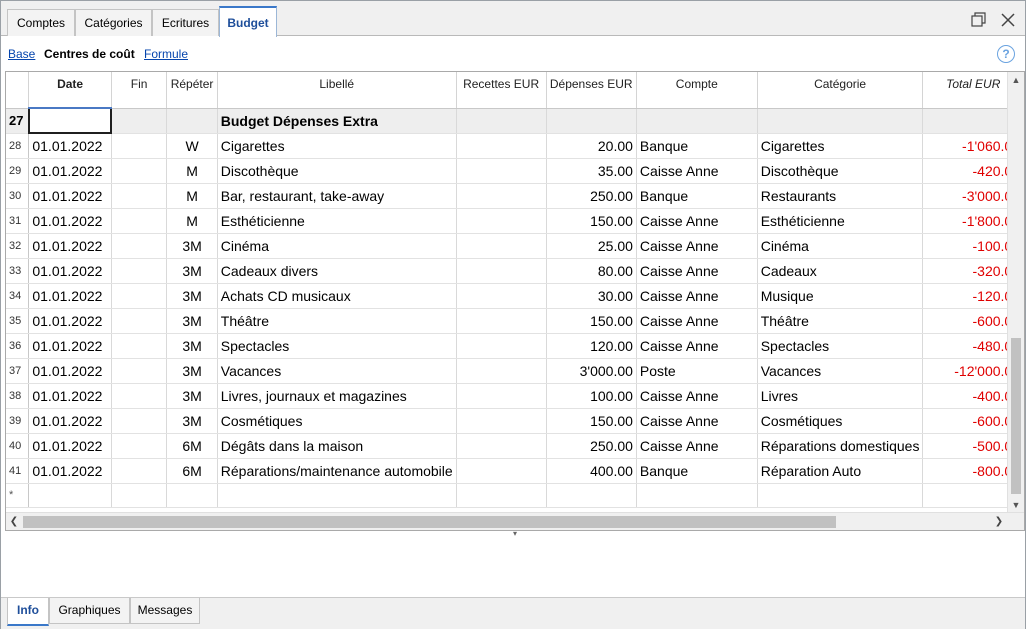  I want to click on column-header-recettes: Recettes EUR, so click(501, 90).